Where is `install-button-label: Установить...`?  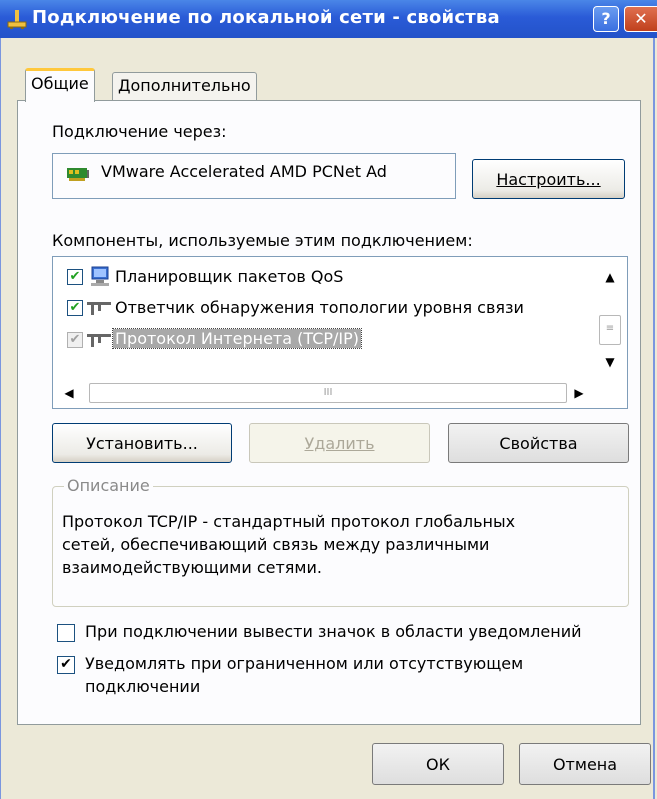 install-button-label: Установить... is located at coordinates (142, 443).